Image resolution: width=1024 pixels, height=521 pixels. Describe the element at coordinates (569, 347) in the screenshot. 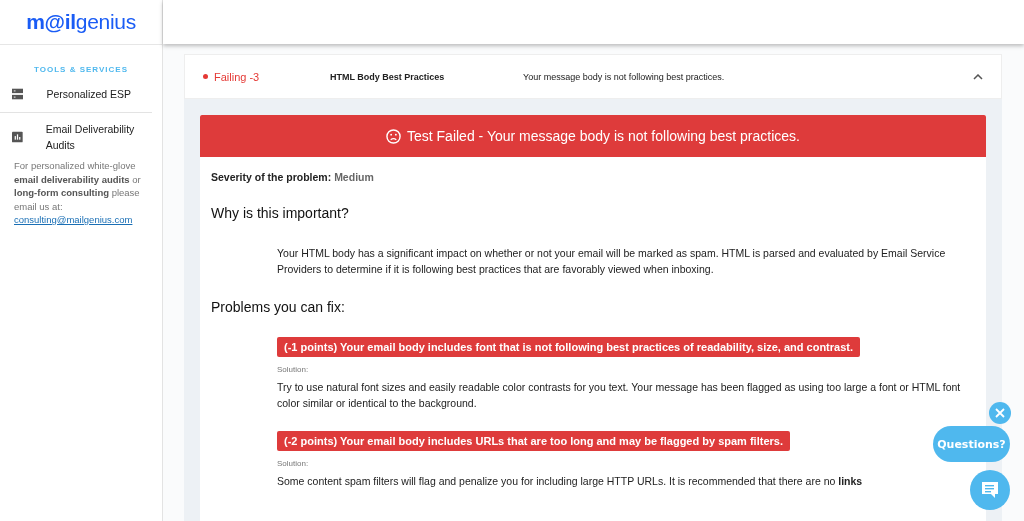

I see `problem-badge: (-1 points) Your email body includes font that is not following best practices of readability, size, and contrast.` at that location.